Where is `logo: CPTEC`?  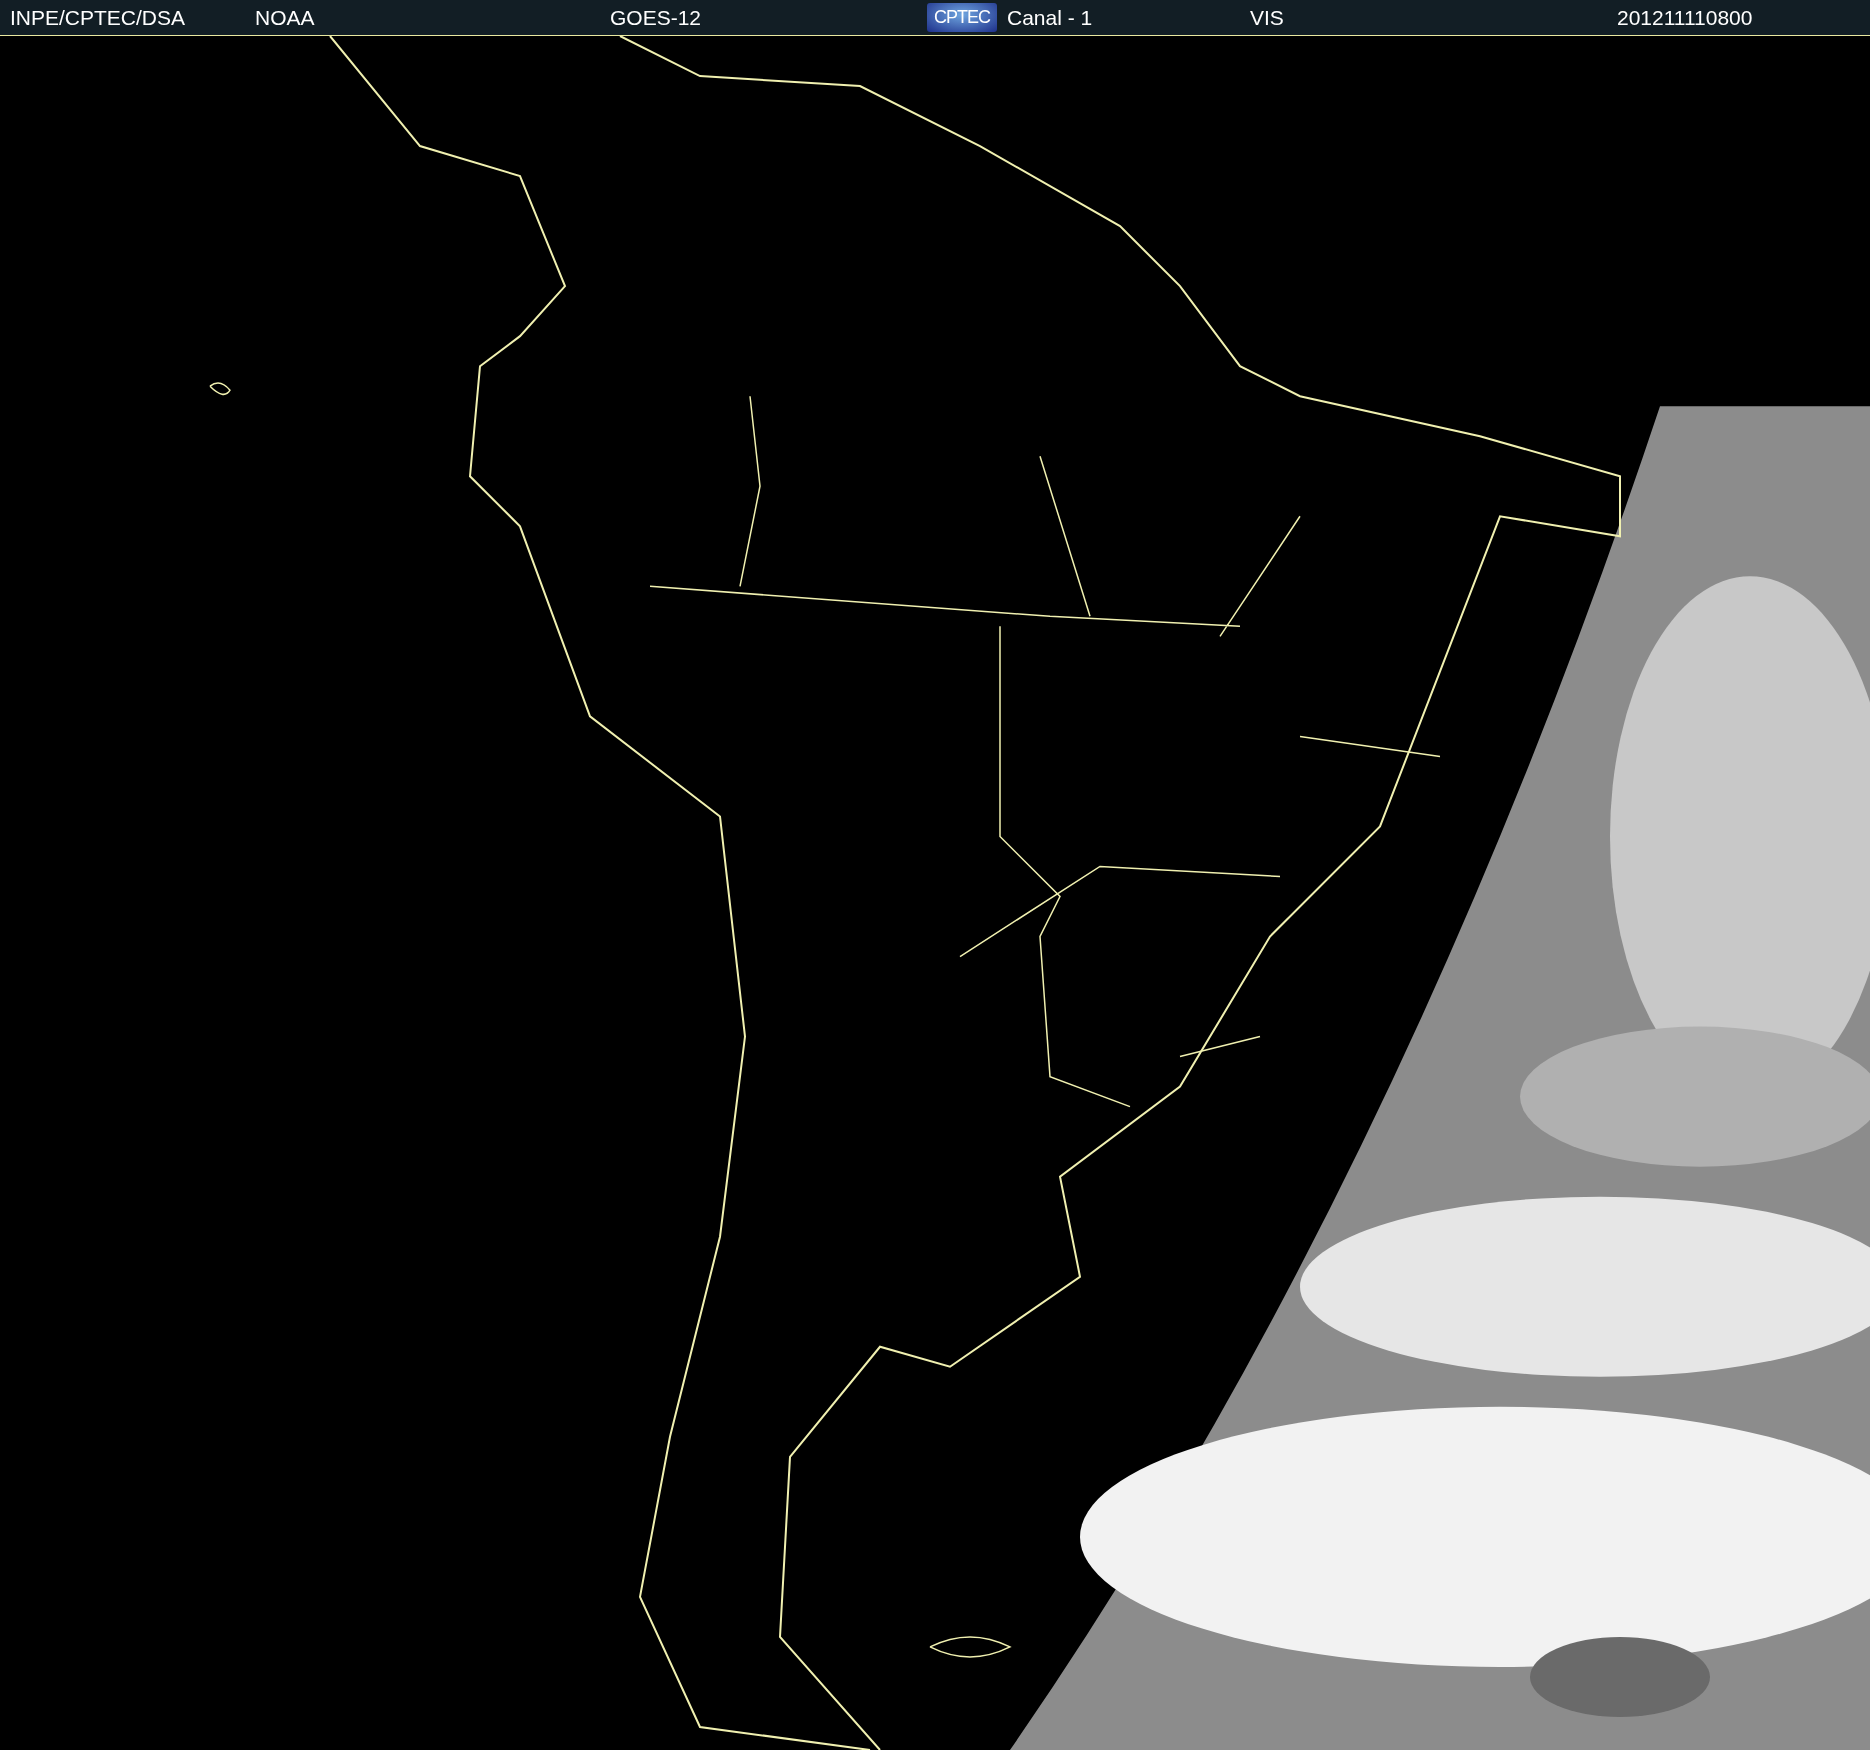
logo: CPTEC is located at coordinates (962, 17).